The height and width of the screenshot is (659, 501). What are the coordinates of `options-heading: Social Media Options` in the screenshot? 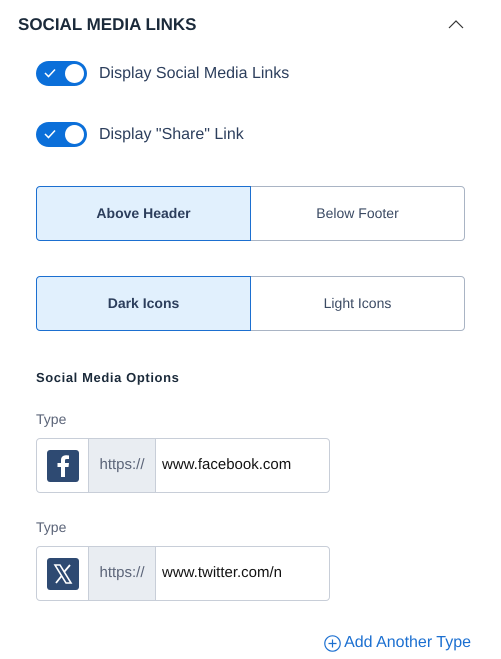 It's located at (108, 377).